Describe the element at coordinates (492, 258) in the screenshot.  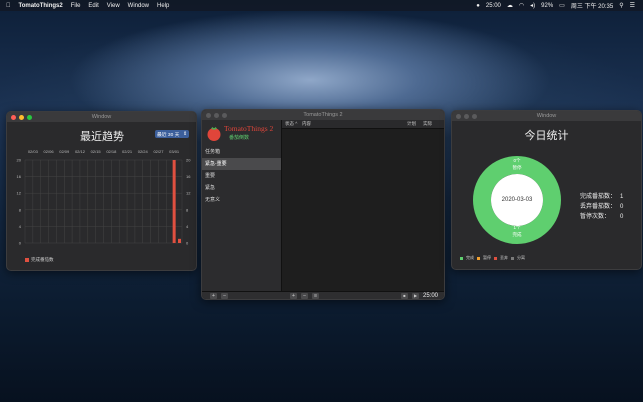
I see `stats-legend: 完成 暂停 丢弃 分离` at that location.